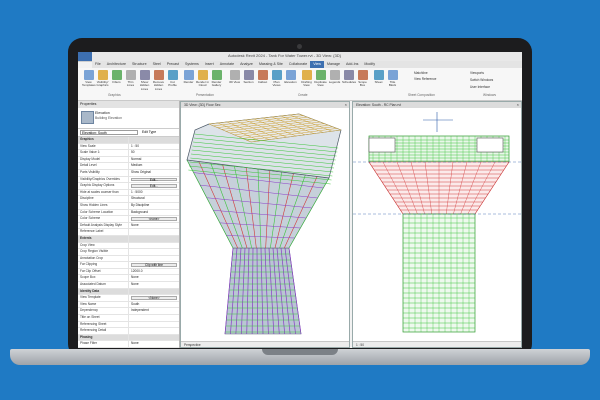 The height and width of the screenshot is (400, 600). What do you see at coordinates (154, 265) in the screenshot?
I see `property-edit-button: Clip with line` at bounding box center [154, 265].